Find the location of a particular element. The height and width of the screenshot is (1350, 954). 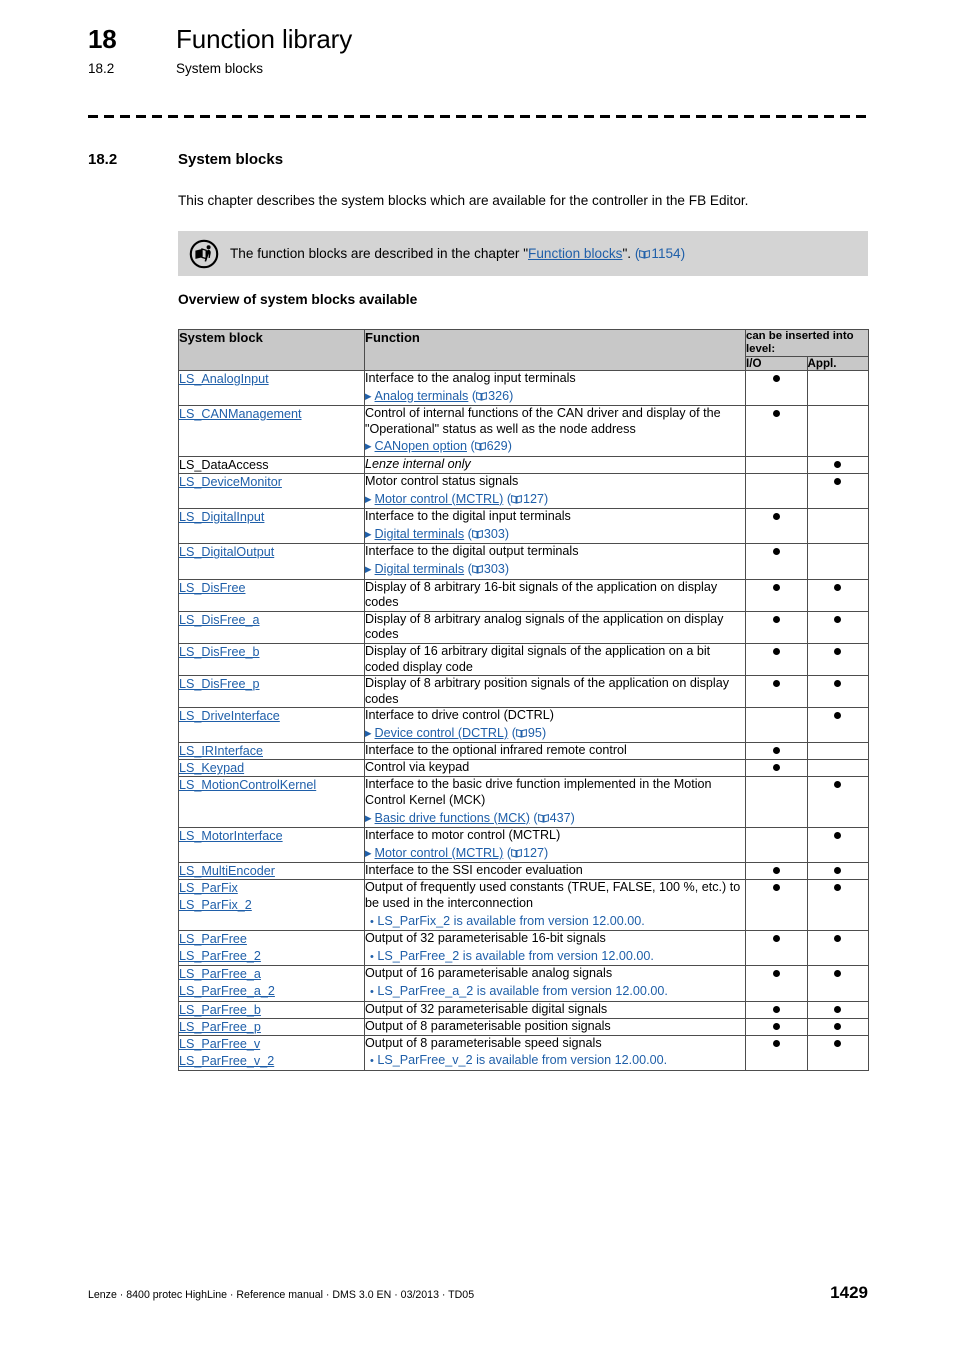

system-block-name-line: LS_AnalogInput is located at coordinates (271, 379).